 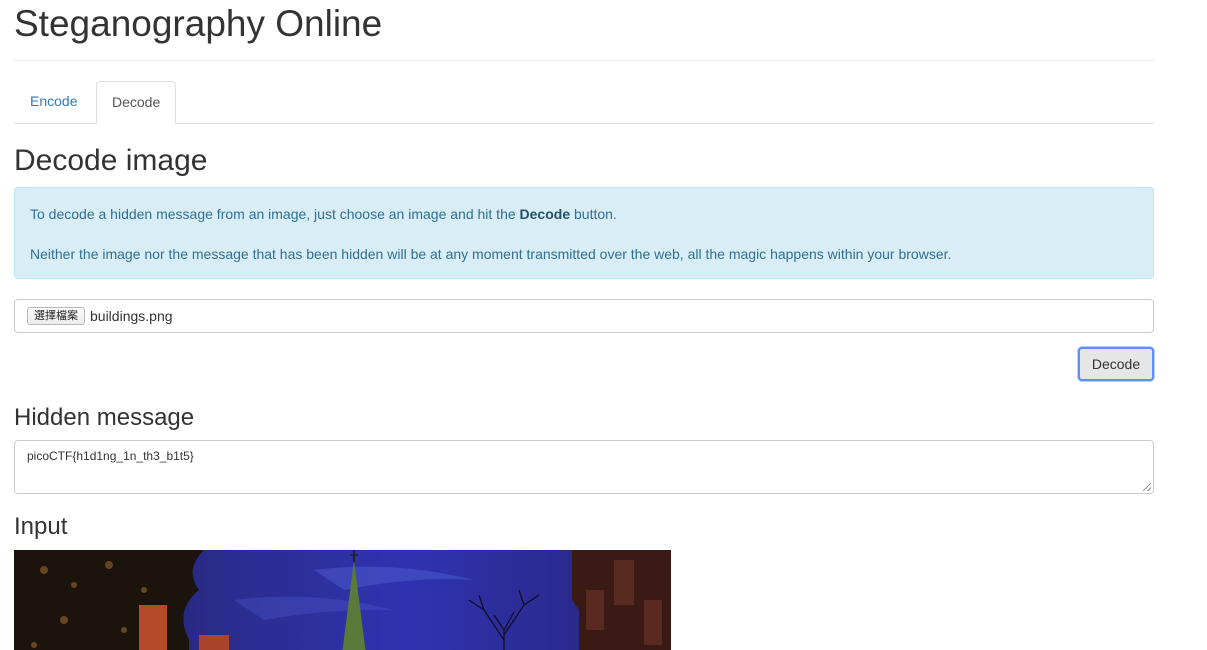 I want to click on input-heading: Input, so click(x=41, y=526).